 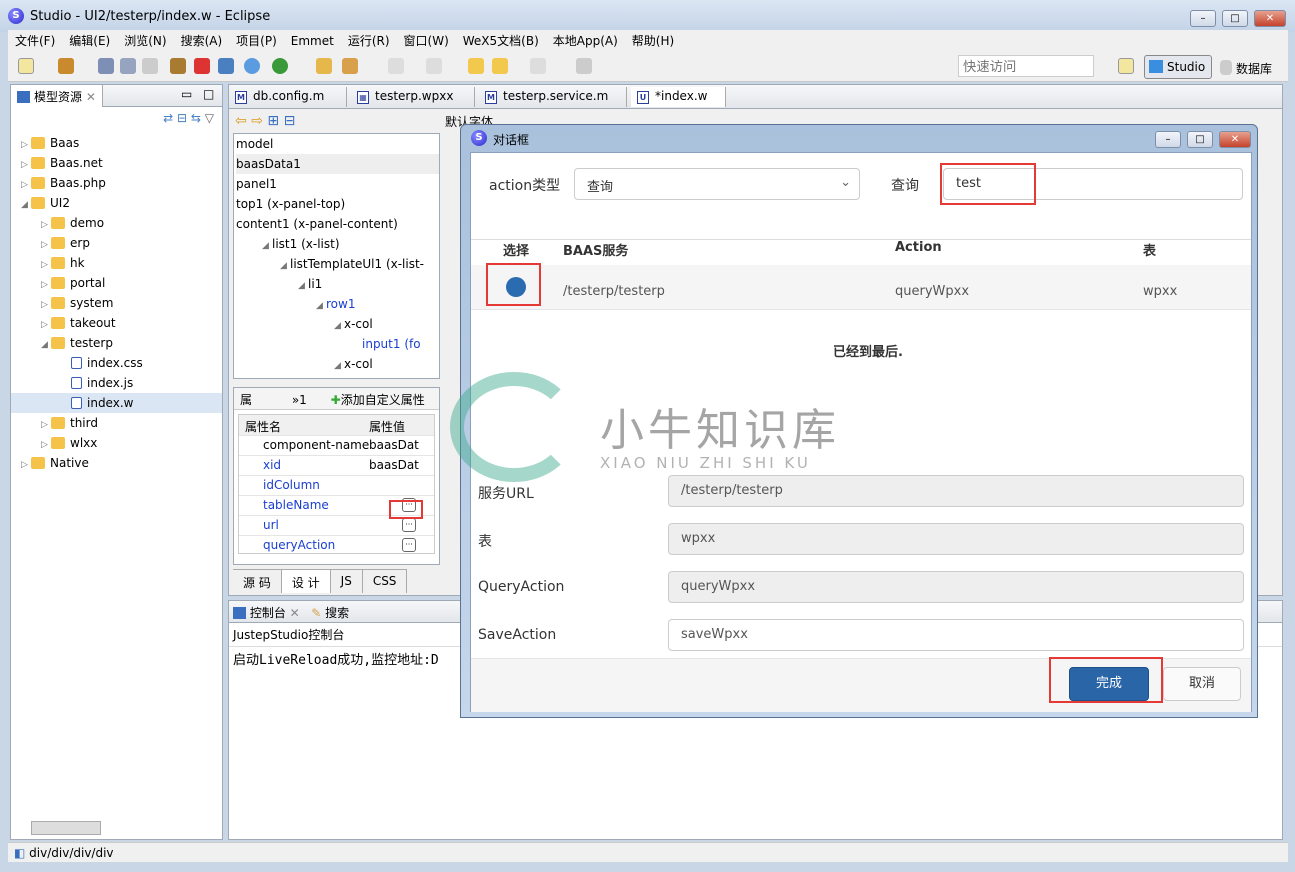 I want to click on dialog-maximize-button: □, so click(x=1200, y=139).